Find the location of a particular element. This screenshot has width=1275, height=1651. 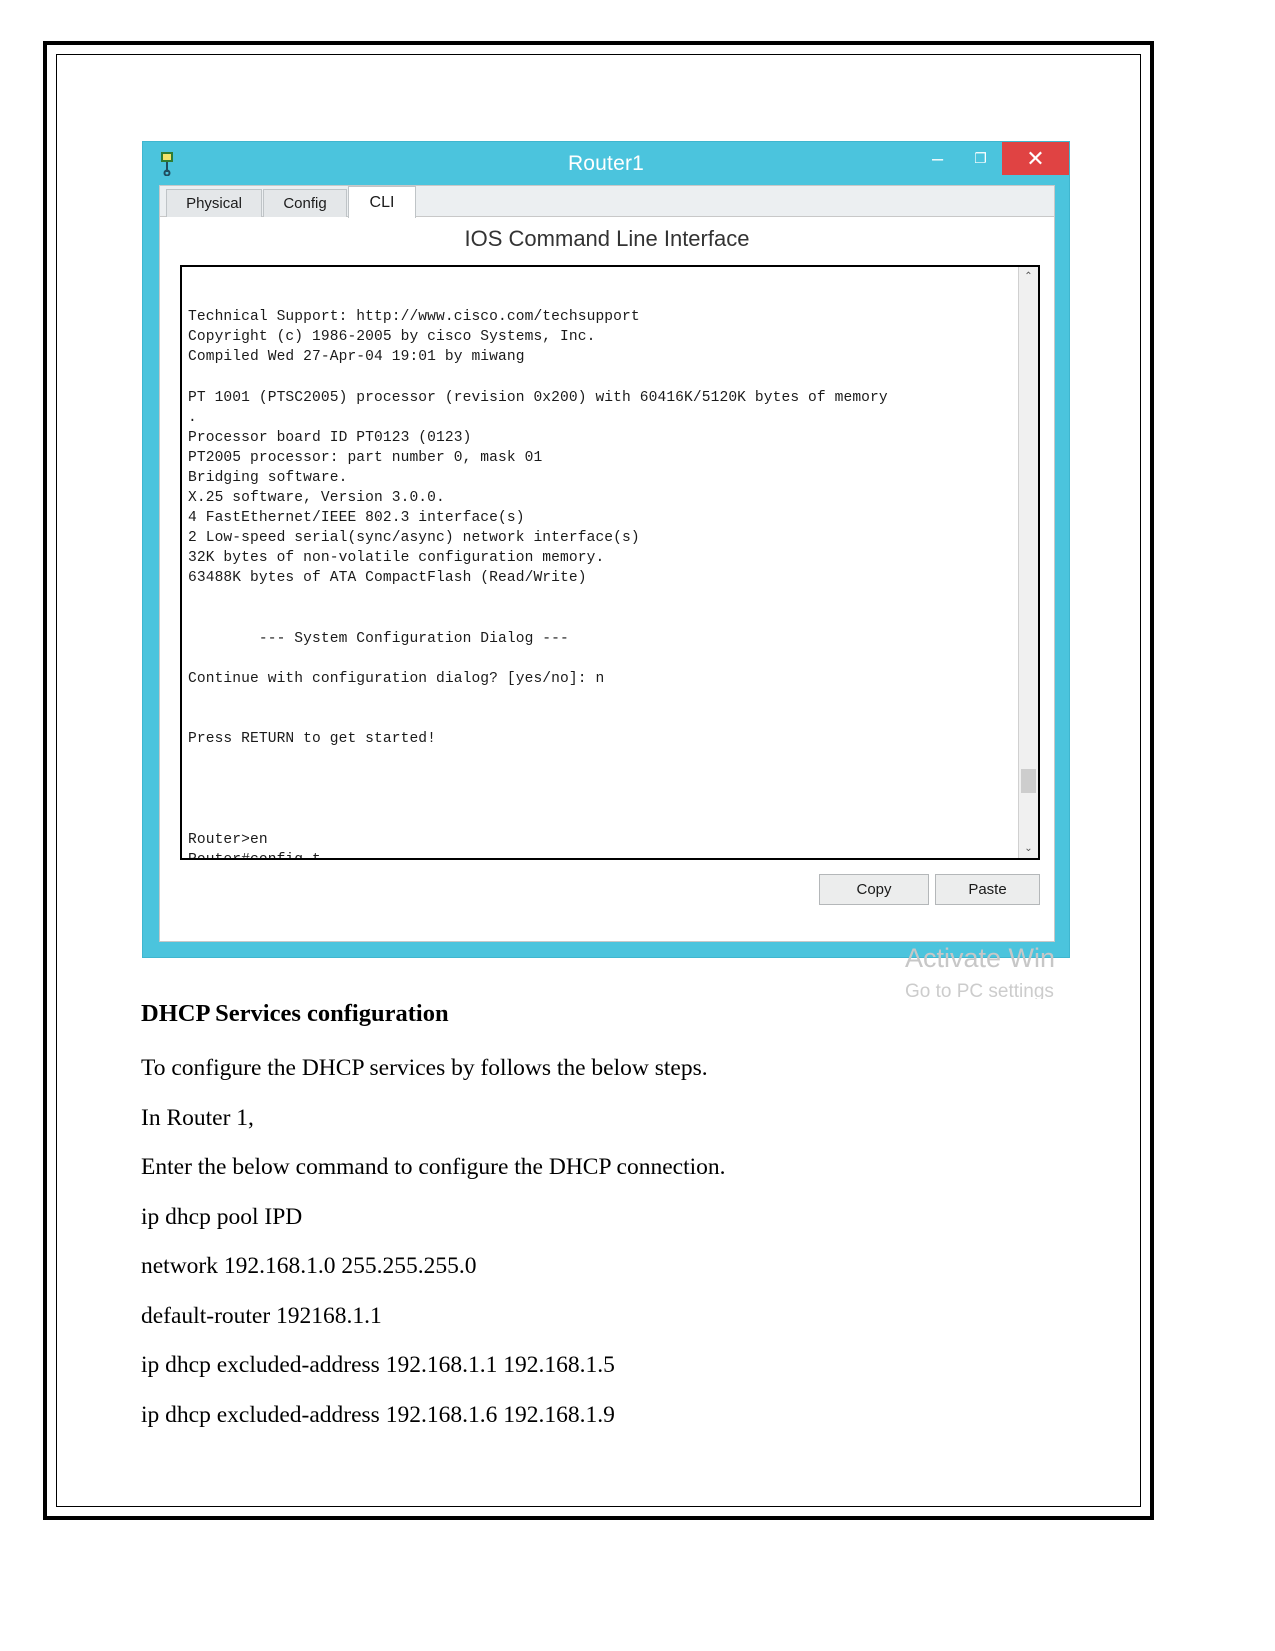

window-controls: – ❐ ✕ is located at coordinates (992, 160).